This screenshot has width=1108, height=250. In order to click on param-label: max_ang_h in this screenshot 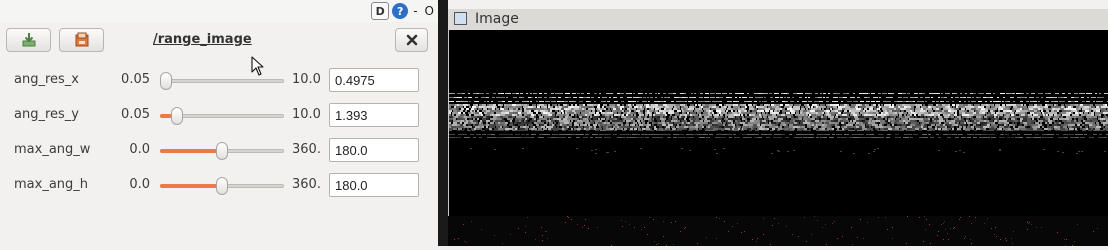, I will do `click(51, 184)`.